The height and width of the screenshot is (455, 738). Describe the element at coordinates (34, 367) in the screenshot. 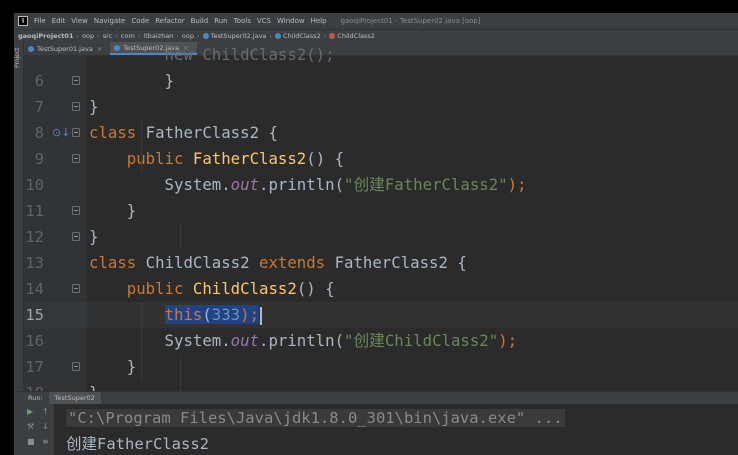

I see `line-number: 17` at that location.